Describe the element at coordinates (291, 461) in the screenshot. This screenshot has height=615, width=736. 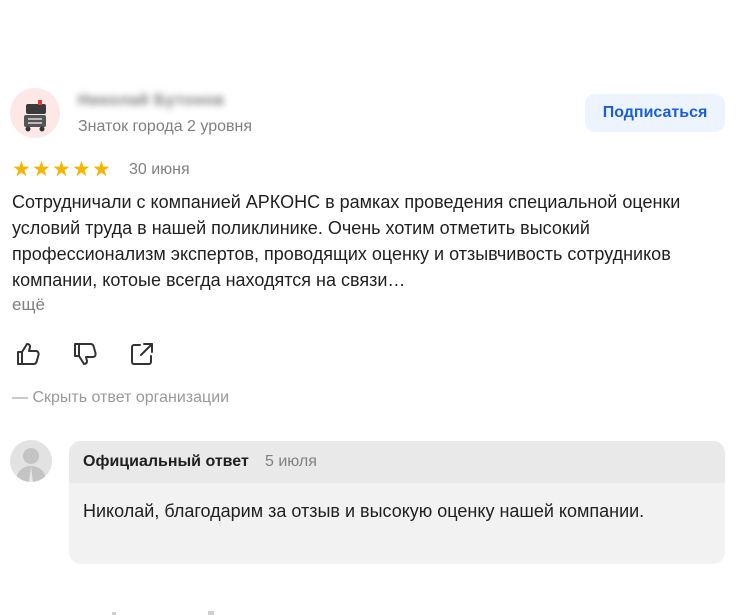
I see `official-answer-date: 5 июля` at that location.